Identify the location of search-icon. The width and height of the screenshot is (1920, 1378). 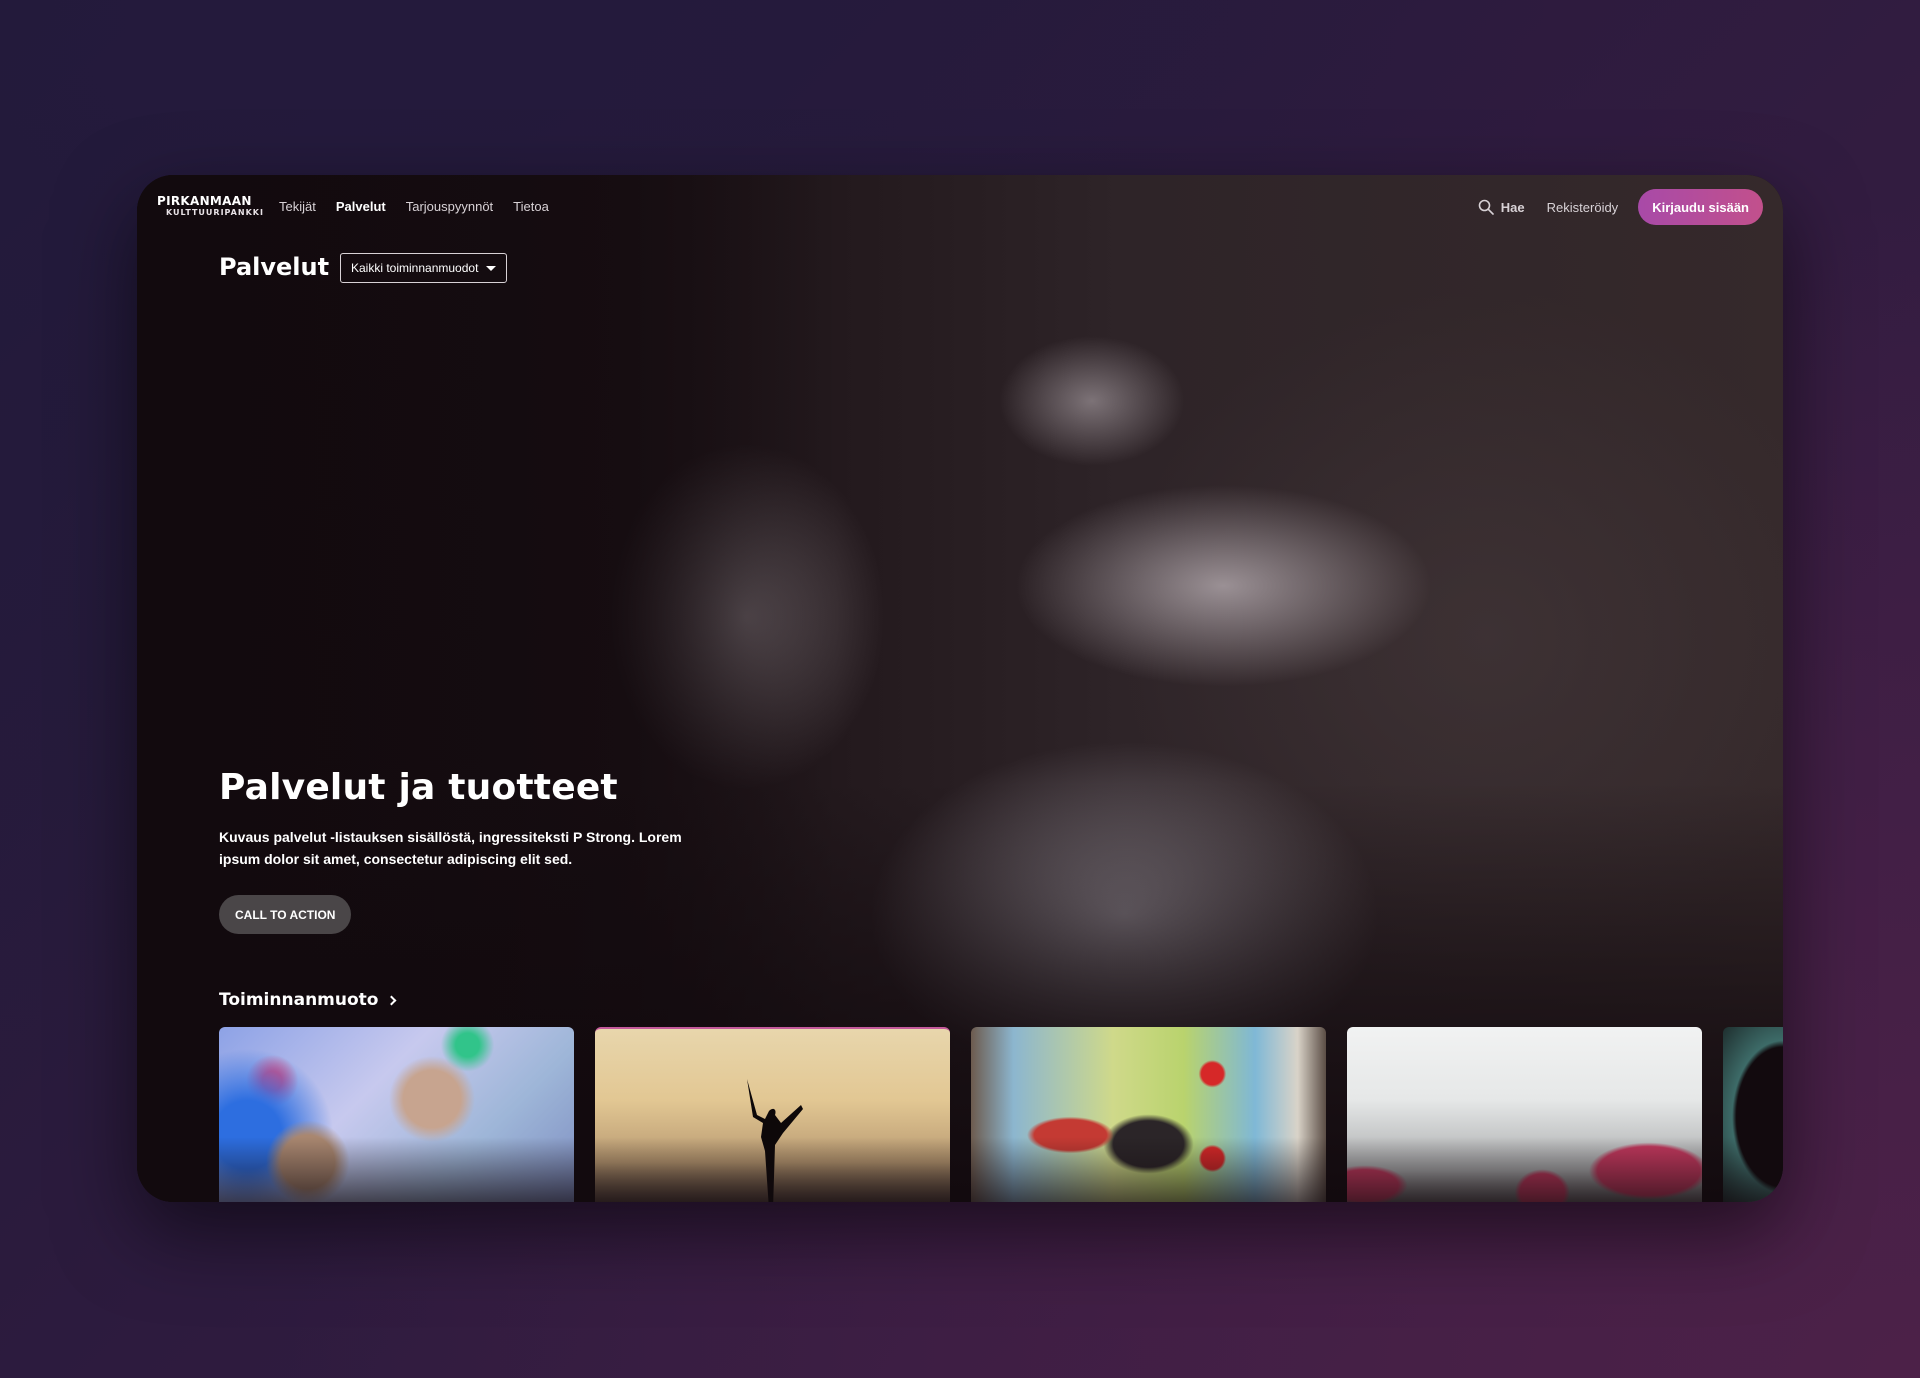
(1486, 207).